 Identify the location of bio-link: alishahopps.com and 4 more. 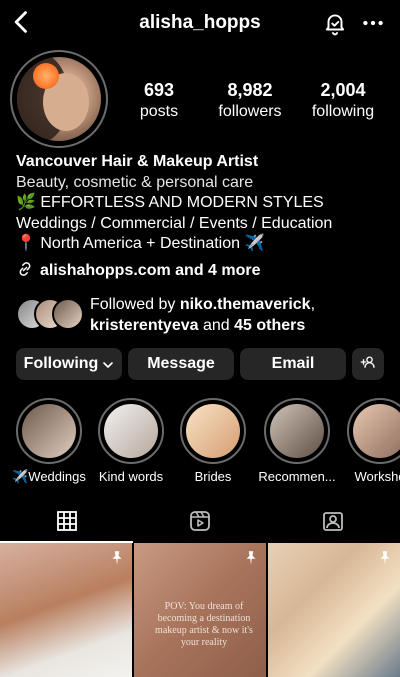
(201, 270).